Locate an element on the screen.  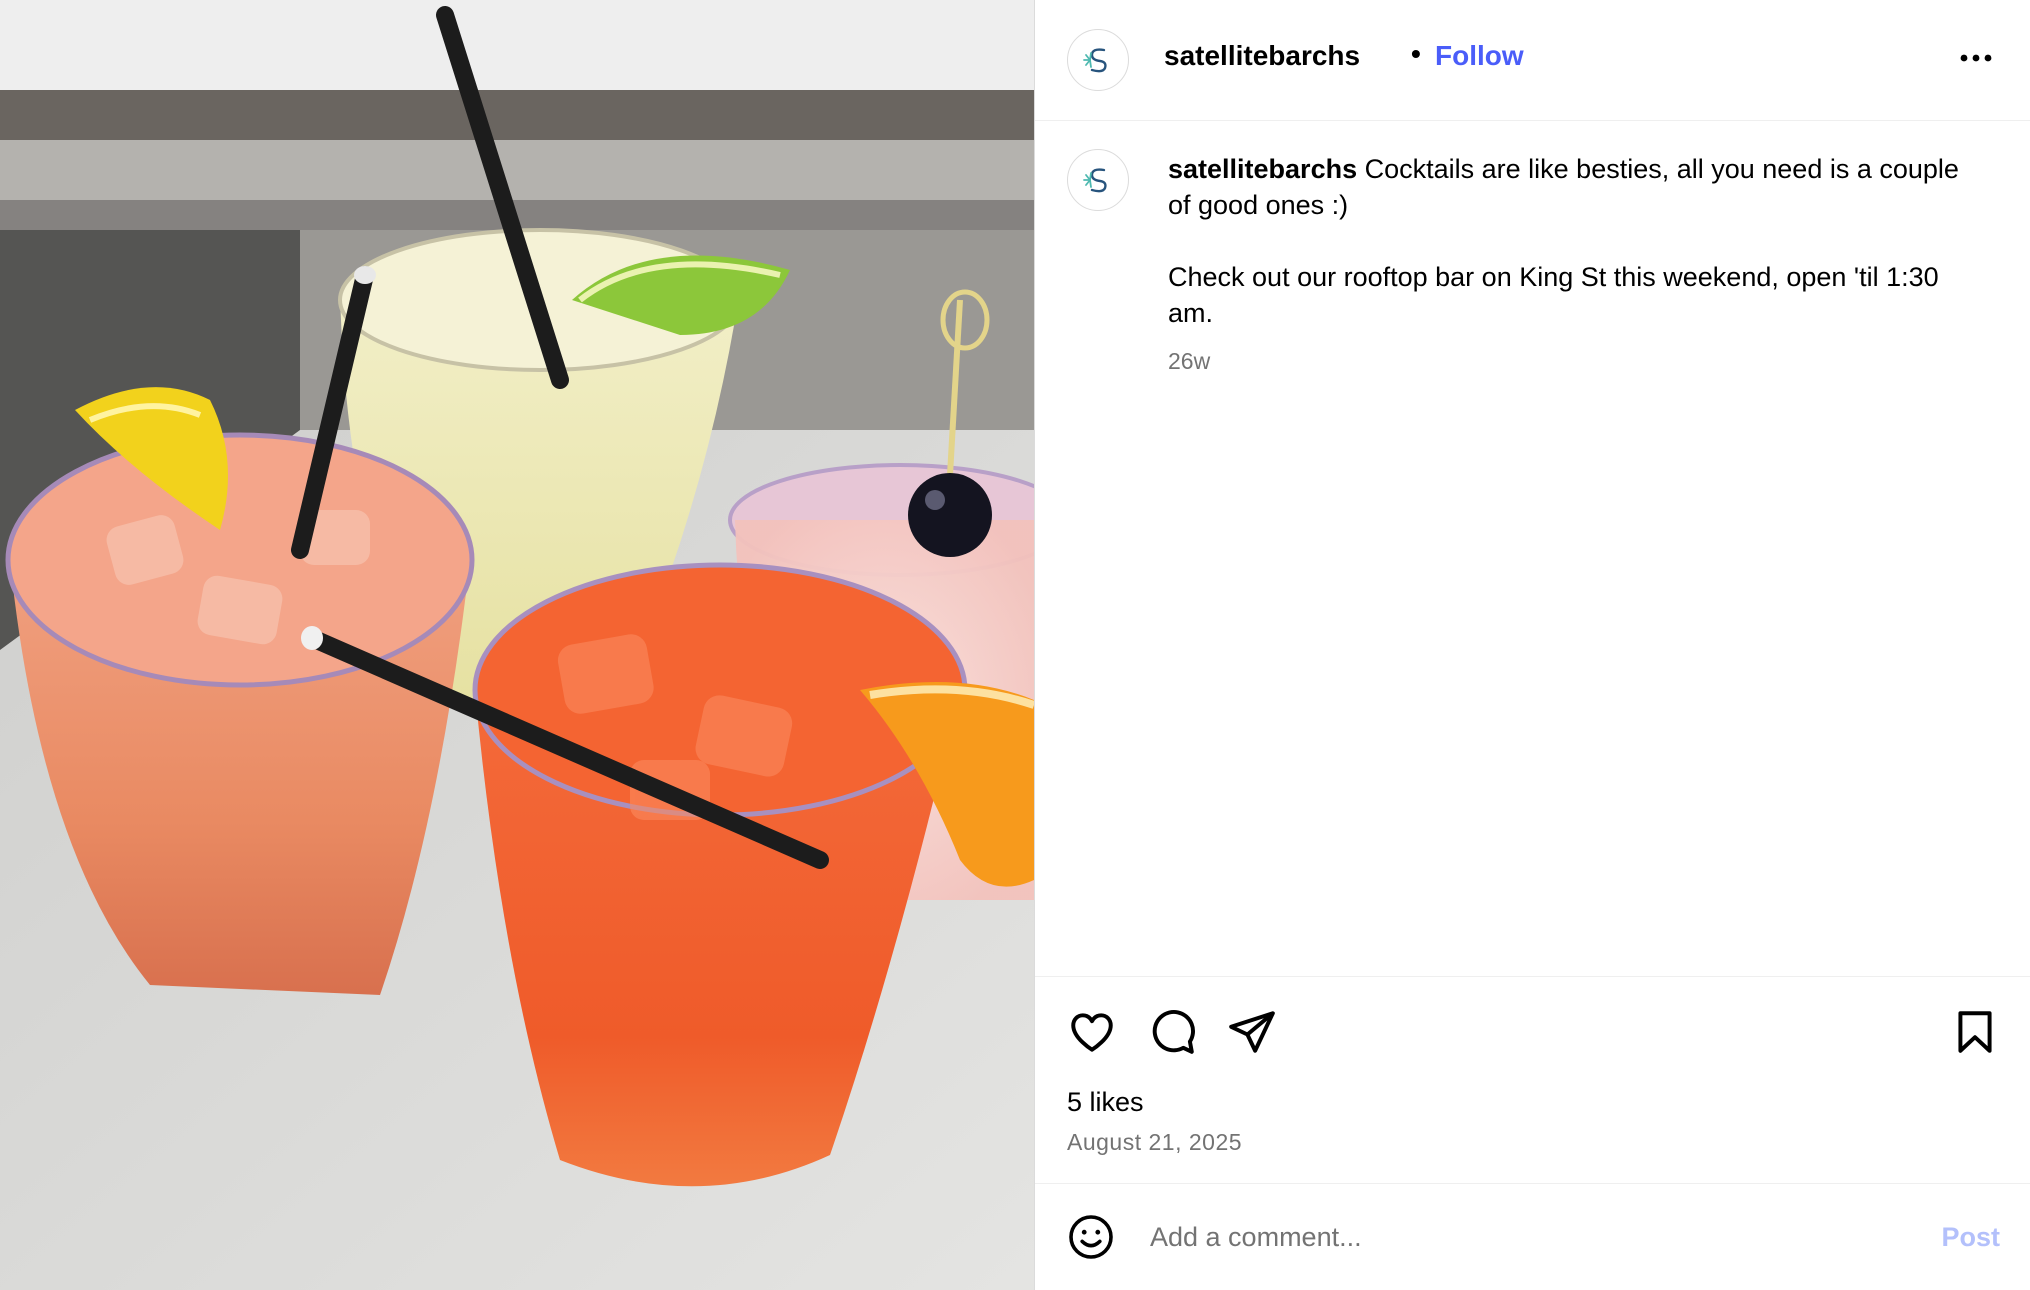
comment-bubble-icon is located at coordinates (1173, 1032).